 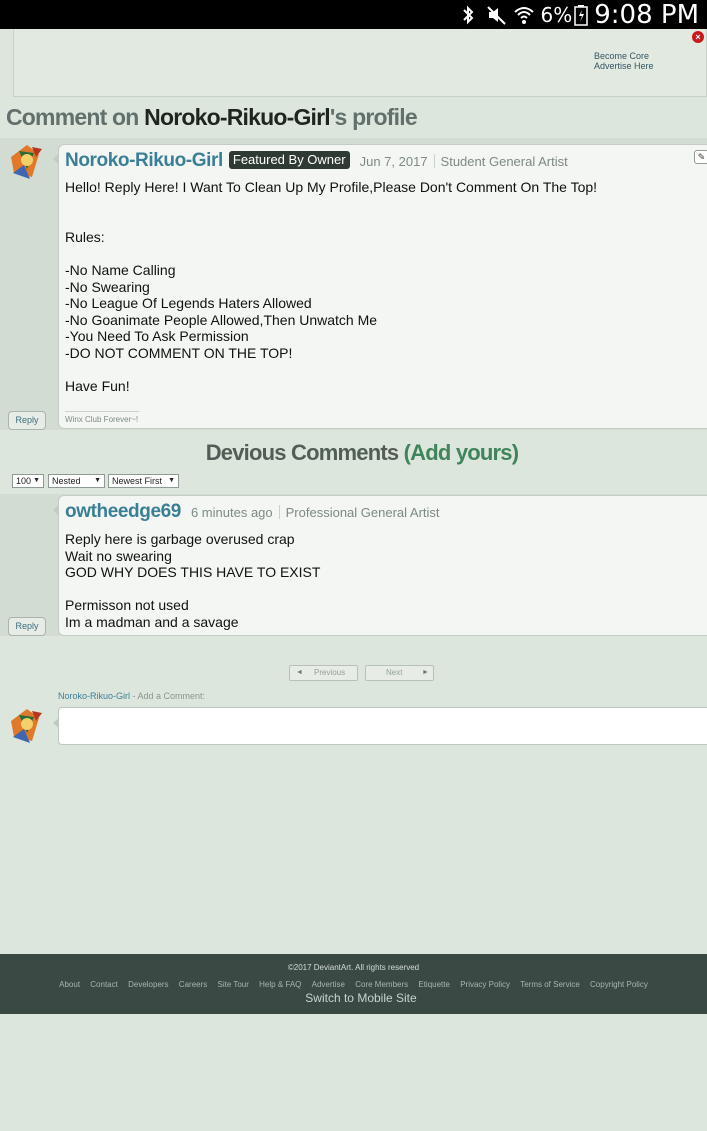 What do you see at coordinates (373, 117) in the screenshot?
I see `page-title-suffix: 's profile` at bounding box center [373, 117].